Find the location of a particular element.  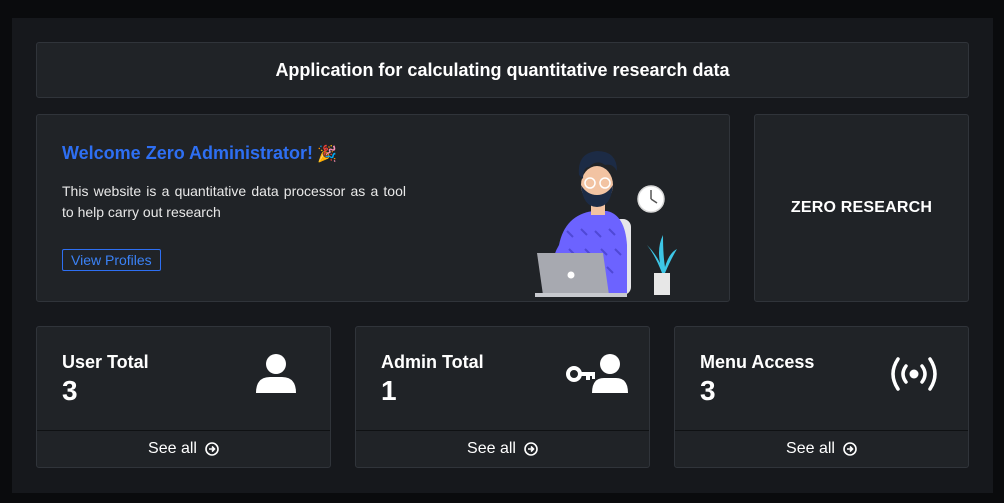

developer-illustration is located at coordinates (606, 224).